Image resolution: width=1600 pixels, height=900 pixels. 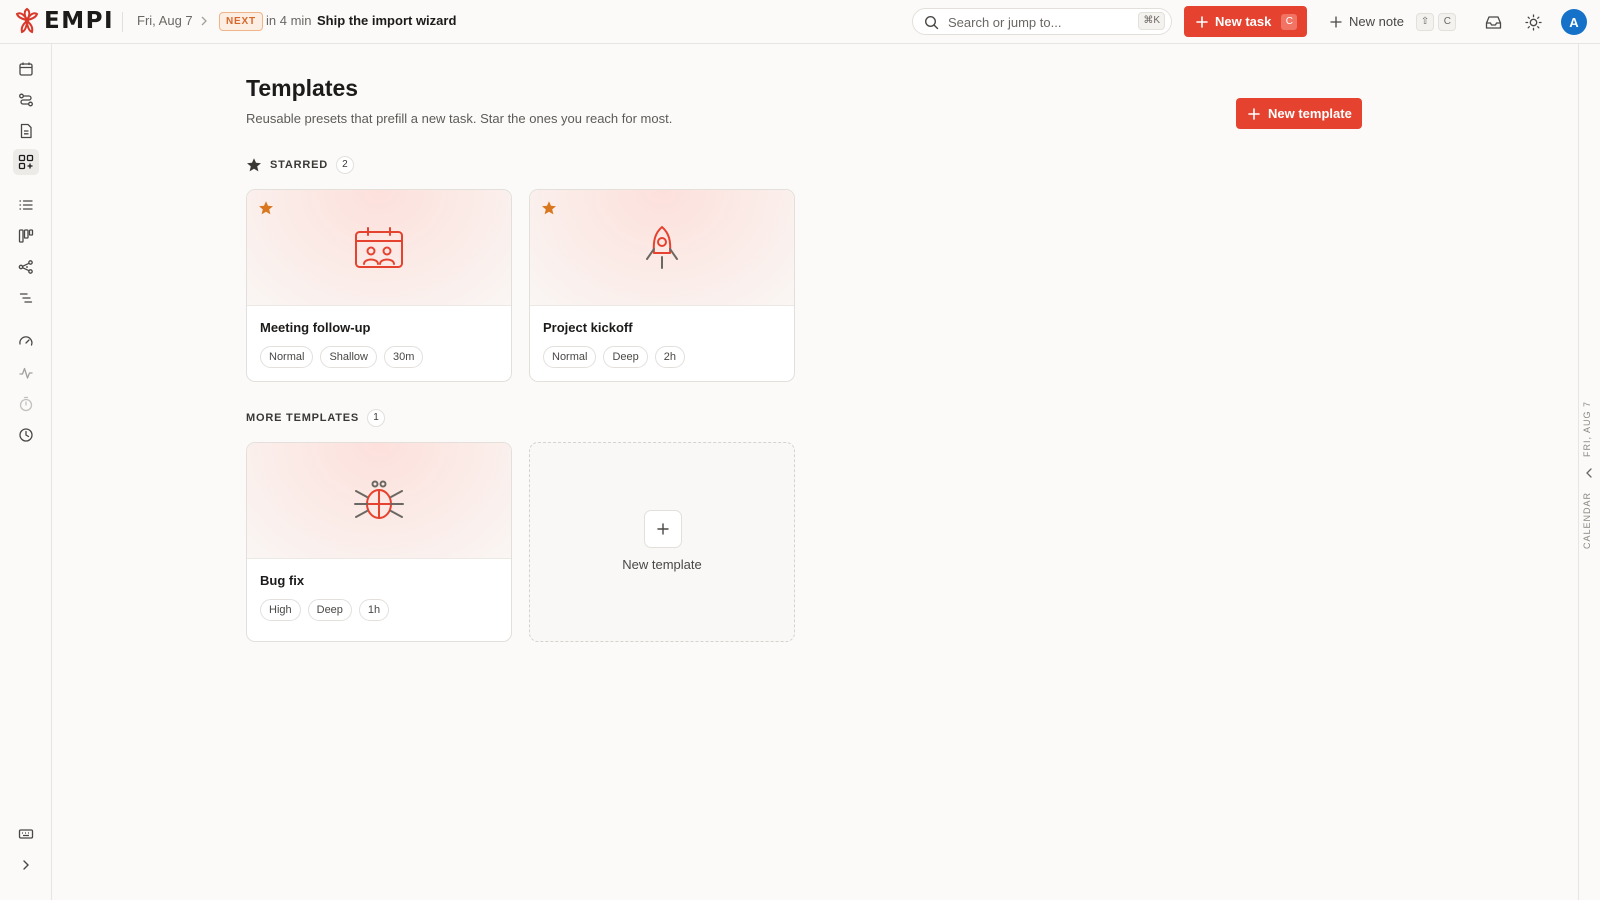 I want to click on sidebar-item-activity, so click(x=26, y=373).